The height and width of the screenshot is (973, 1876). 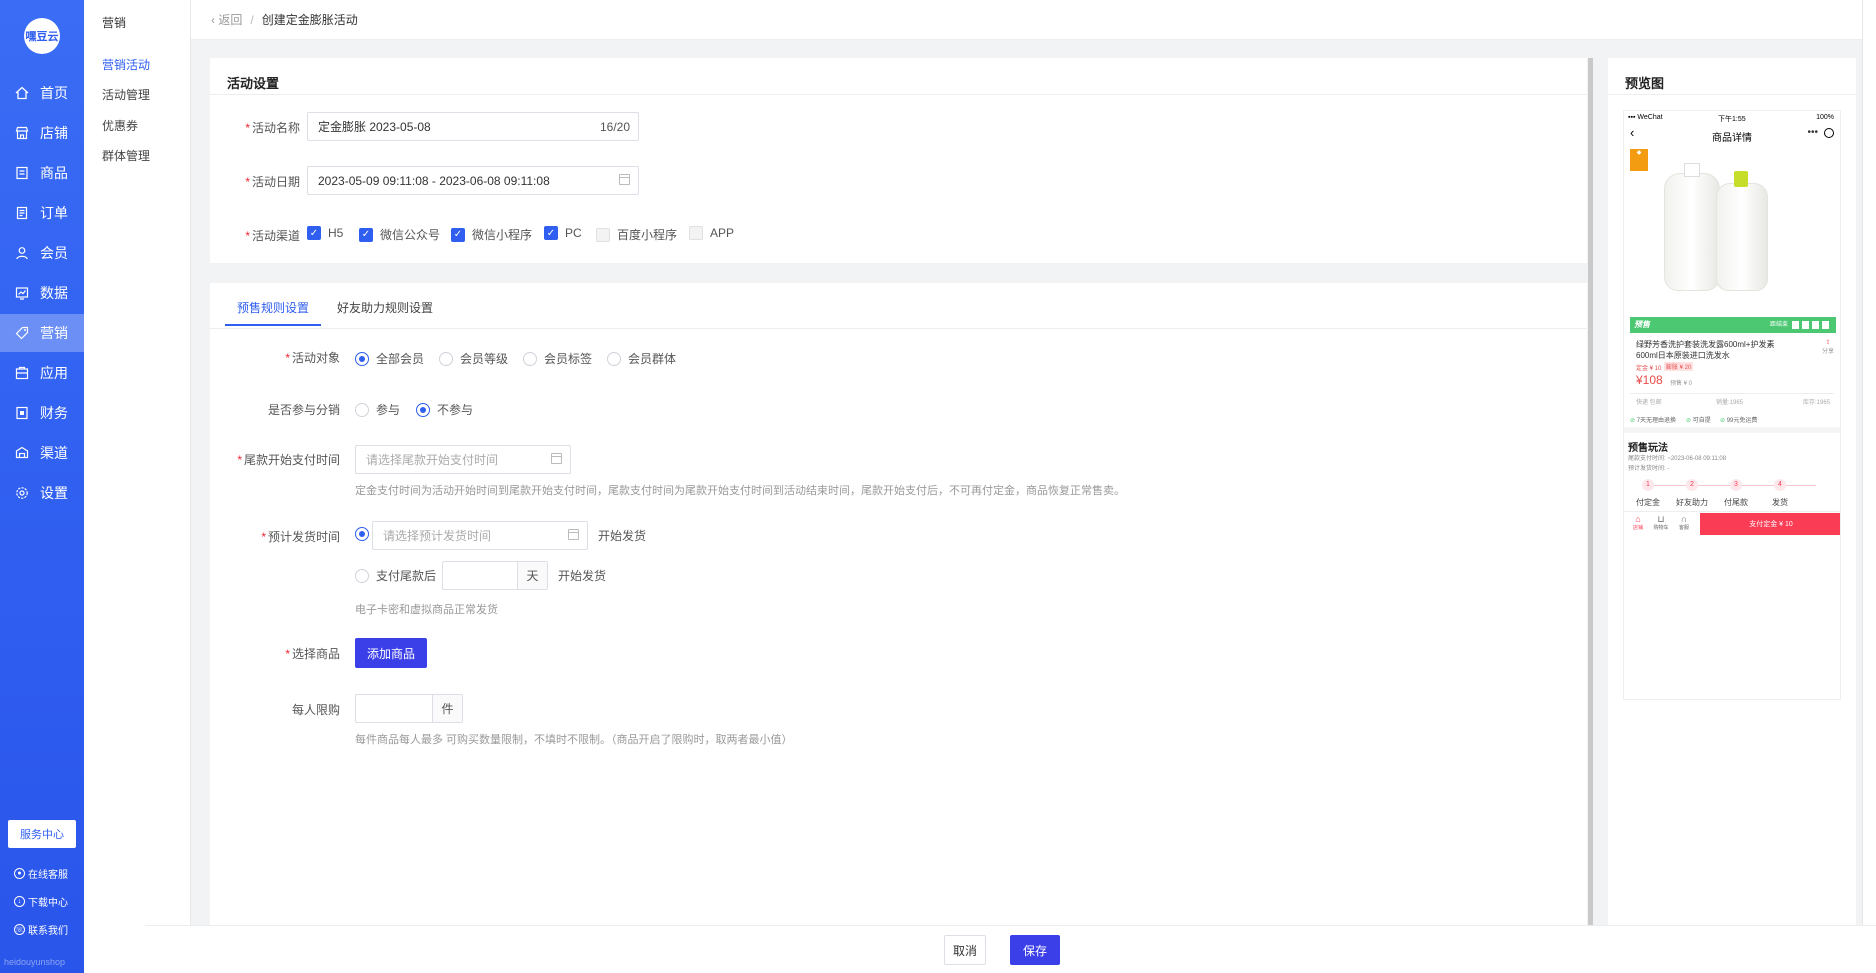 I want to click on activity-name-input: 定金膨胀 2023-05-08 16/20, so click(x=473, y=126).